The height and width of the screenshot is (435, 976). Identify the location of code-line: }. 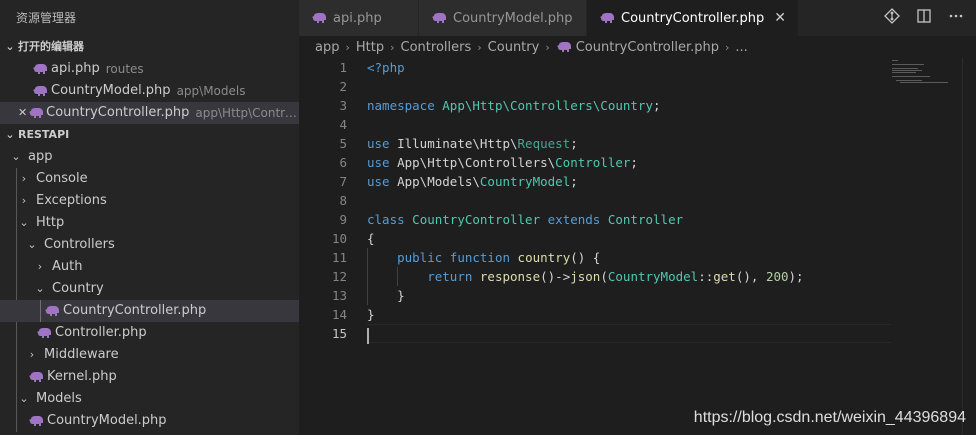
(629, 295).